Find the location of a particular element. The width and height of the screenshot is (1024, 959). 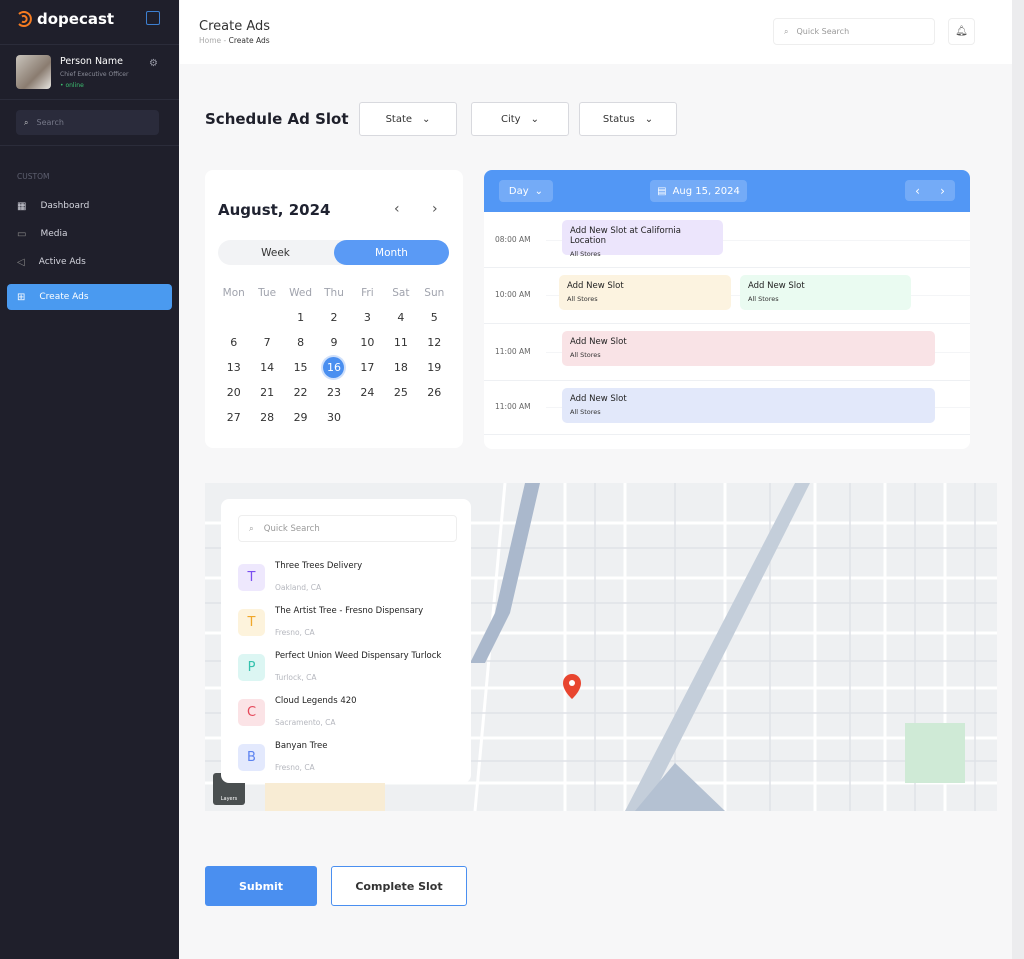

time-label: 10:00 AM is located at coordinates (513, 294).